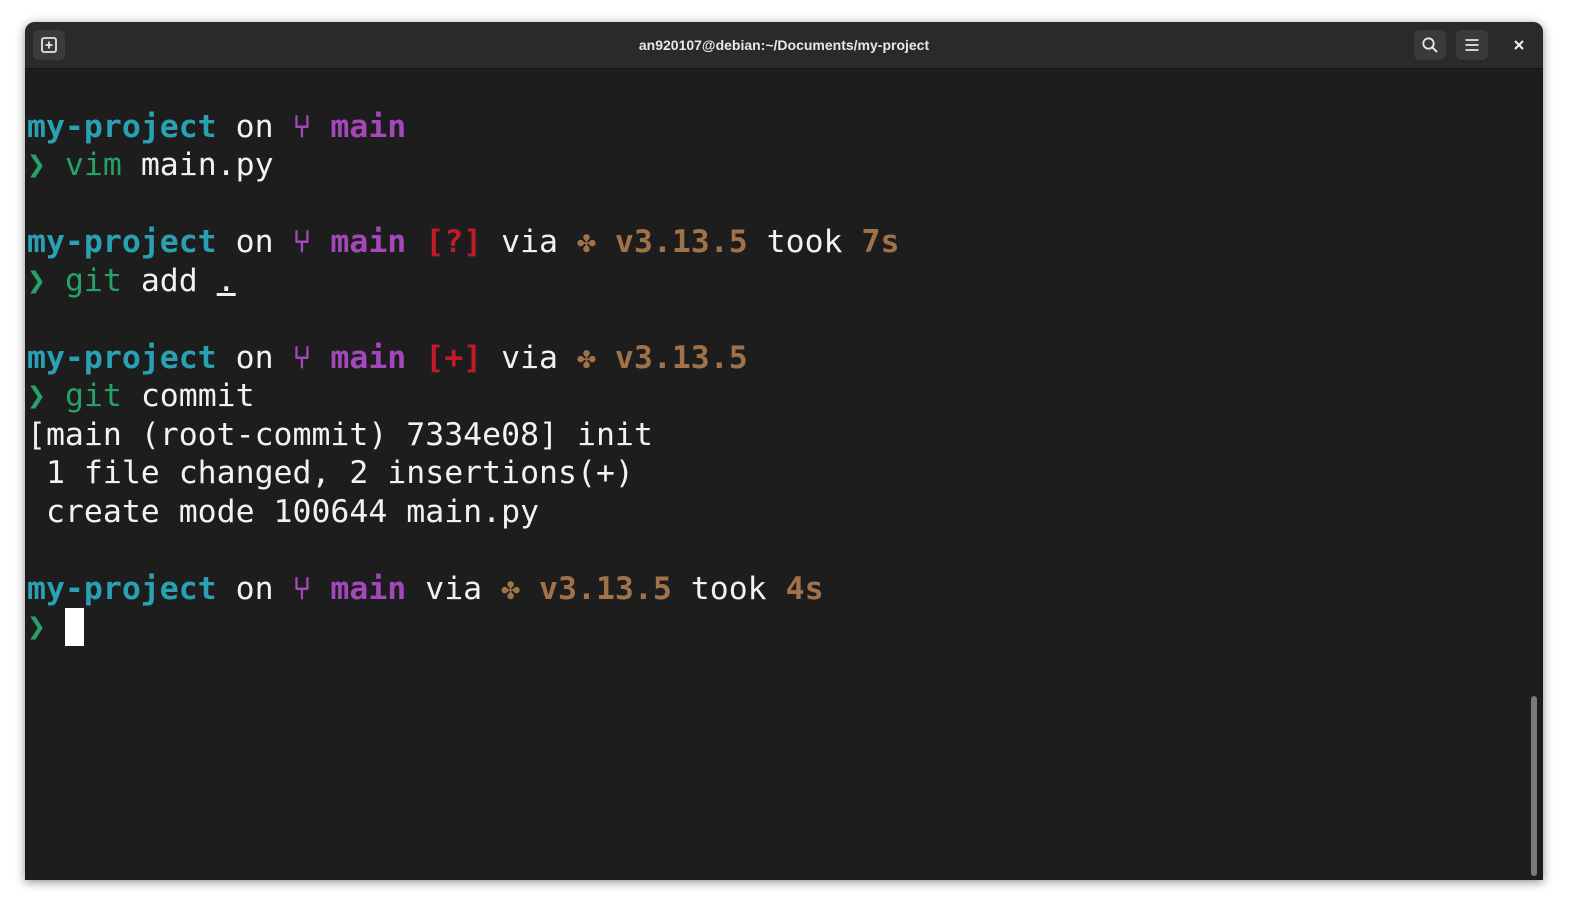 The height and width of the screenshot is (920, 1588). What do you see at coordinates (880, 242) in the screenshot?
I see `command-duration: 7s` at bounding box center [880, 242].